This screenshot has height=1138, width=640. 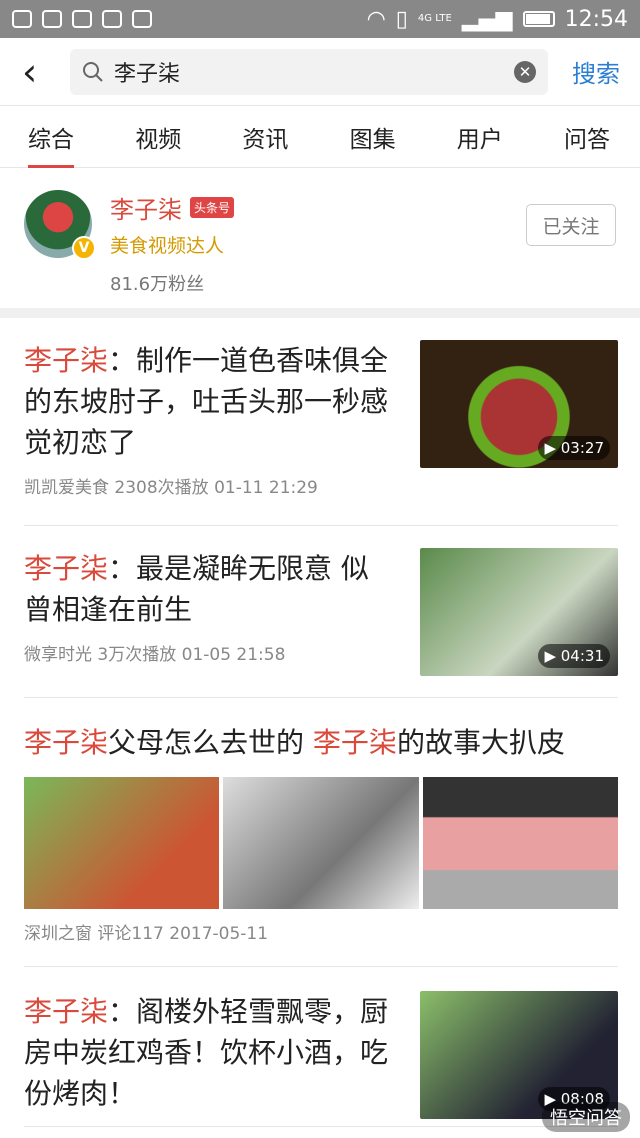 I want to click on search-box: ✕, so click(x=309, y=71).